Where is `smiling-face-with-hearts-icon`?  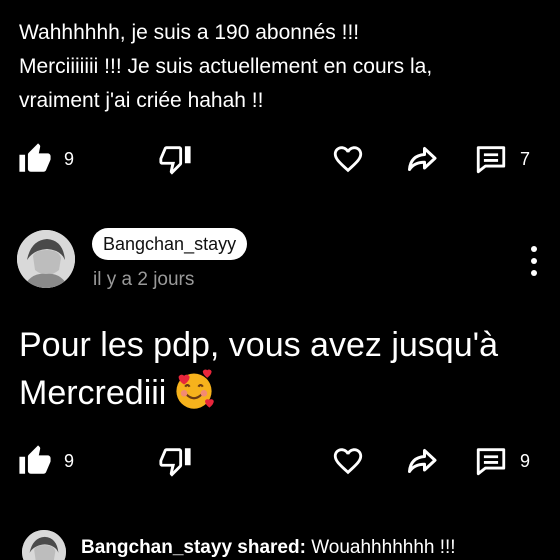 smiling-face-with-hearts-icon is located at coordinates (194, 396).